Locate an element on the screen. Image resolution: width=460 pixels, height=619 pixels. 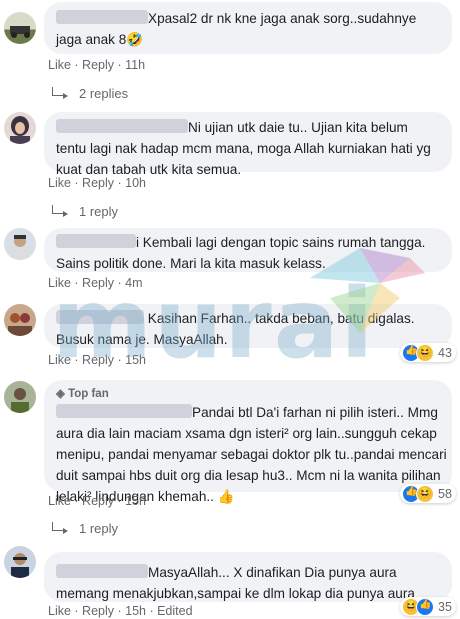
reaction-count: 43 is located at coordinates (445, 352).